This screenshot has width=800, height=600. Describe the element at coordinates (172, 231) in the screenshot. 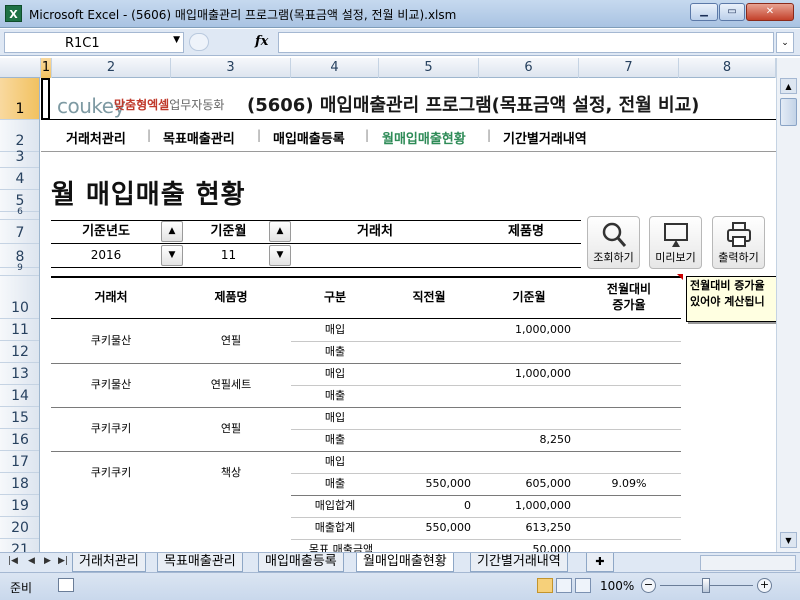

I see `year-up-button: ▲` at that location.